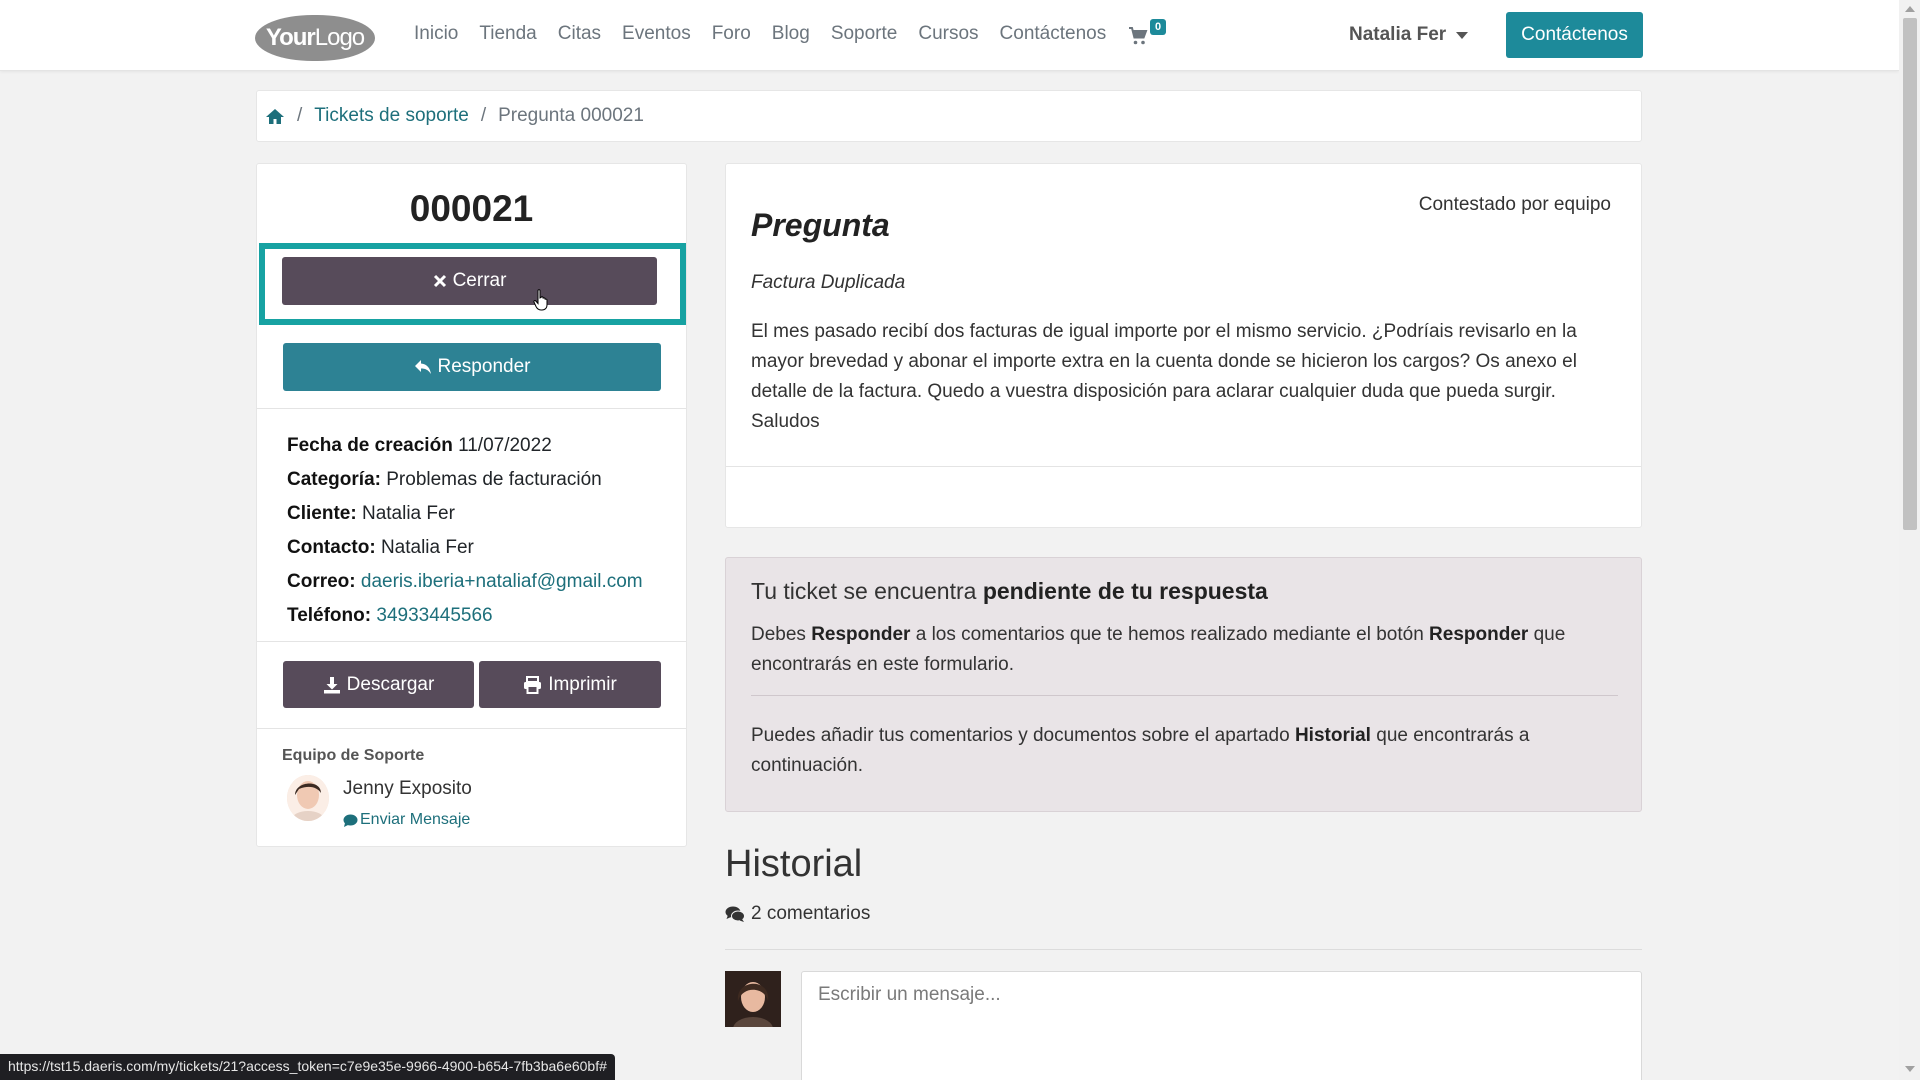 This screenshot has height=1080, width=1920. Describe the element at coordinates (1125, 591) in the screenshot. I see `pending-title-bold: pendiente de tu respuesta` at that location.